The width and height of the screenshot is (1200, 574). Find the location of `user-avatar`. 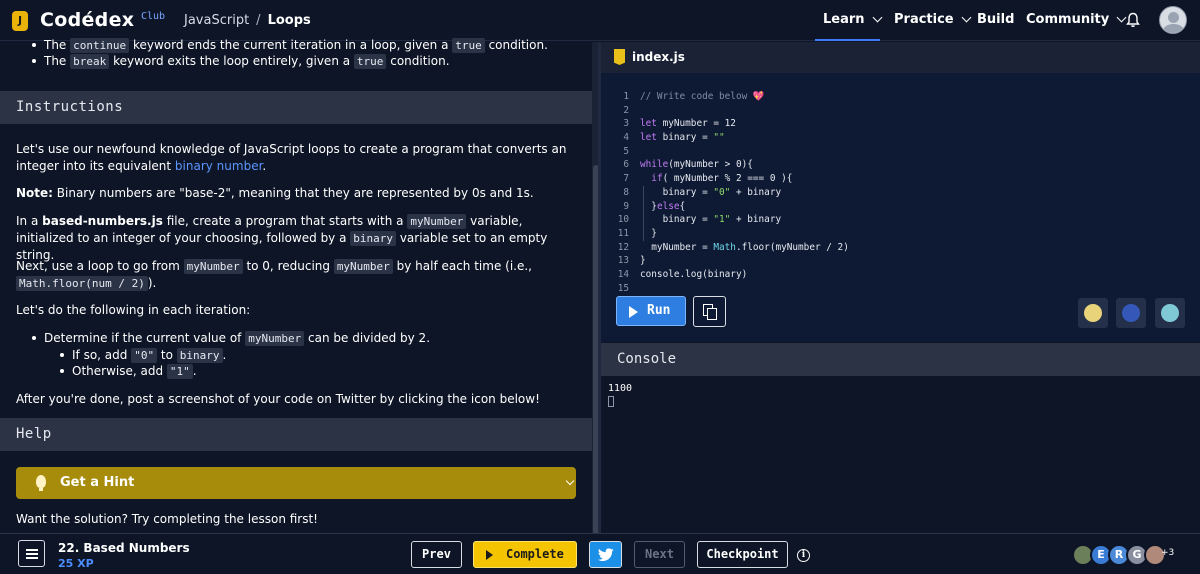

user-avatar is located at coordinates (1173, 20).